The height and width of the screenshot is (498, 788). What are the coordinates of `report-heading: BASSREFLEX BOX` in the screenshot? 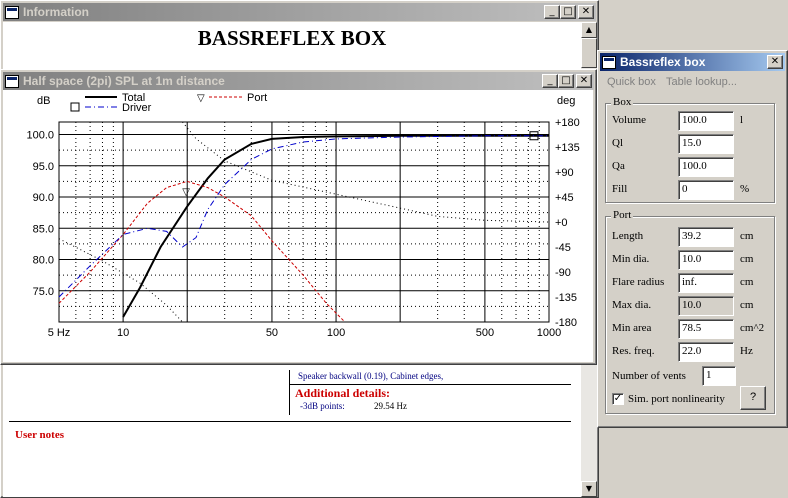 It's located at (292, 38).